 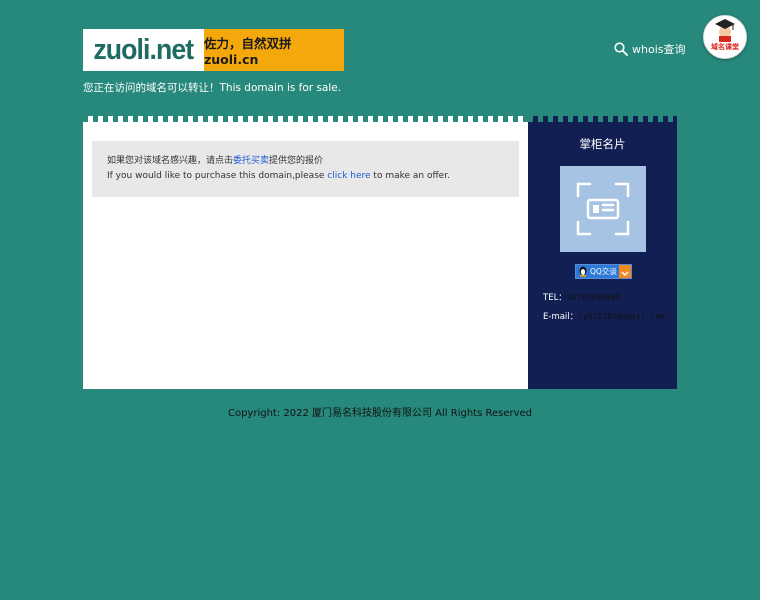 I want to click on seller-card-title: 掌柜名片, so click(x=602, y=144).